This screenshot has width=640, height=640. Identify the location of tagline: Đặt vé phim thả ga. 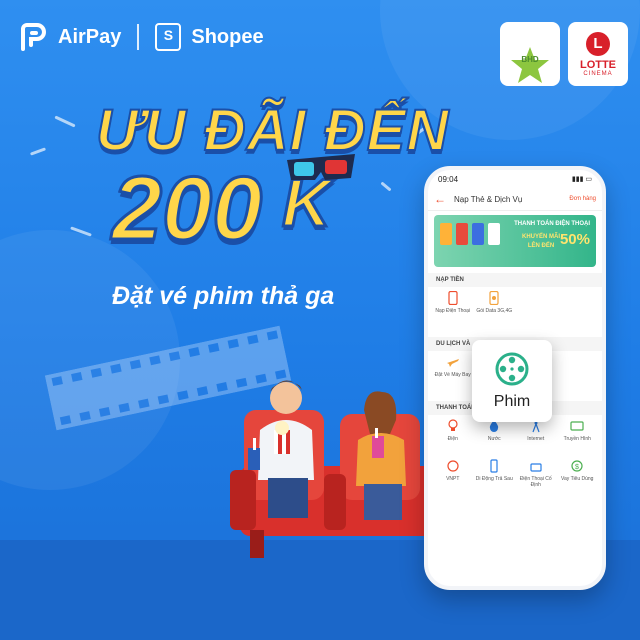
(223, 296).